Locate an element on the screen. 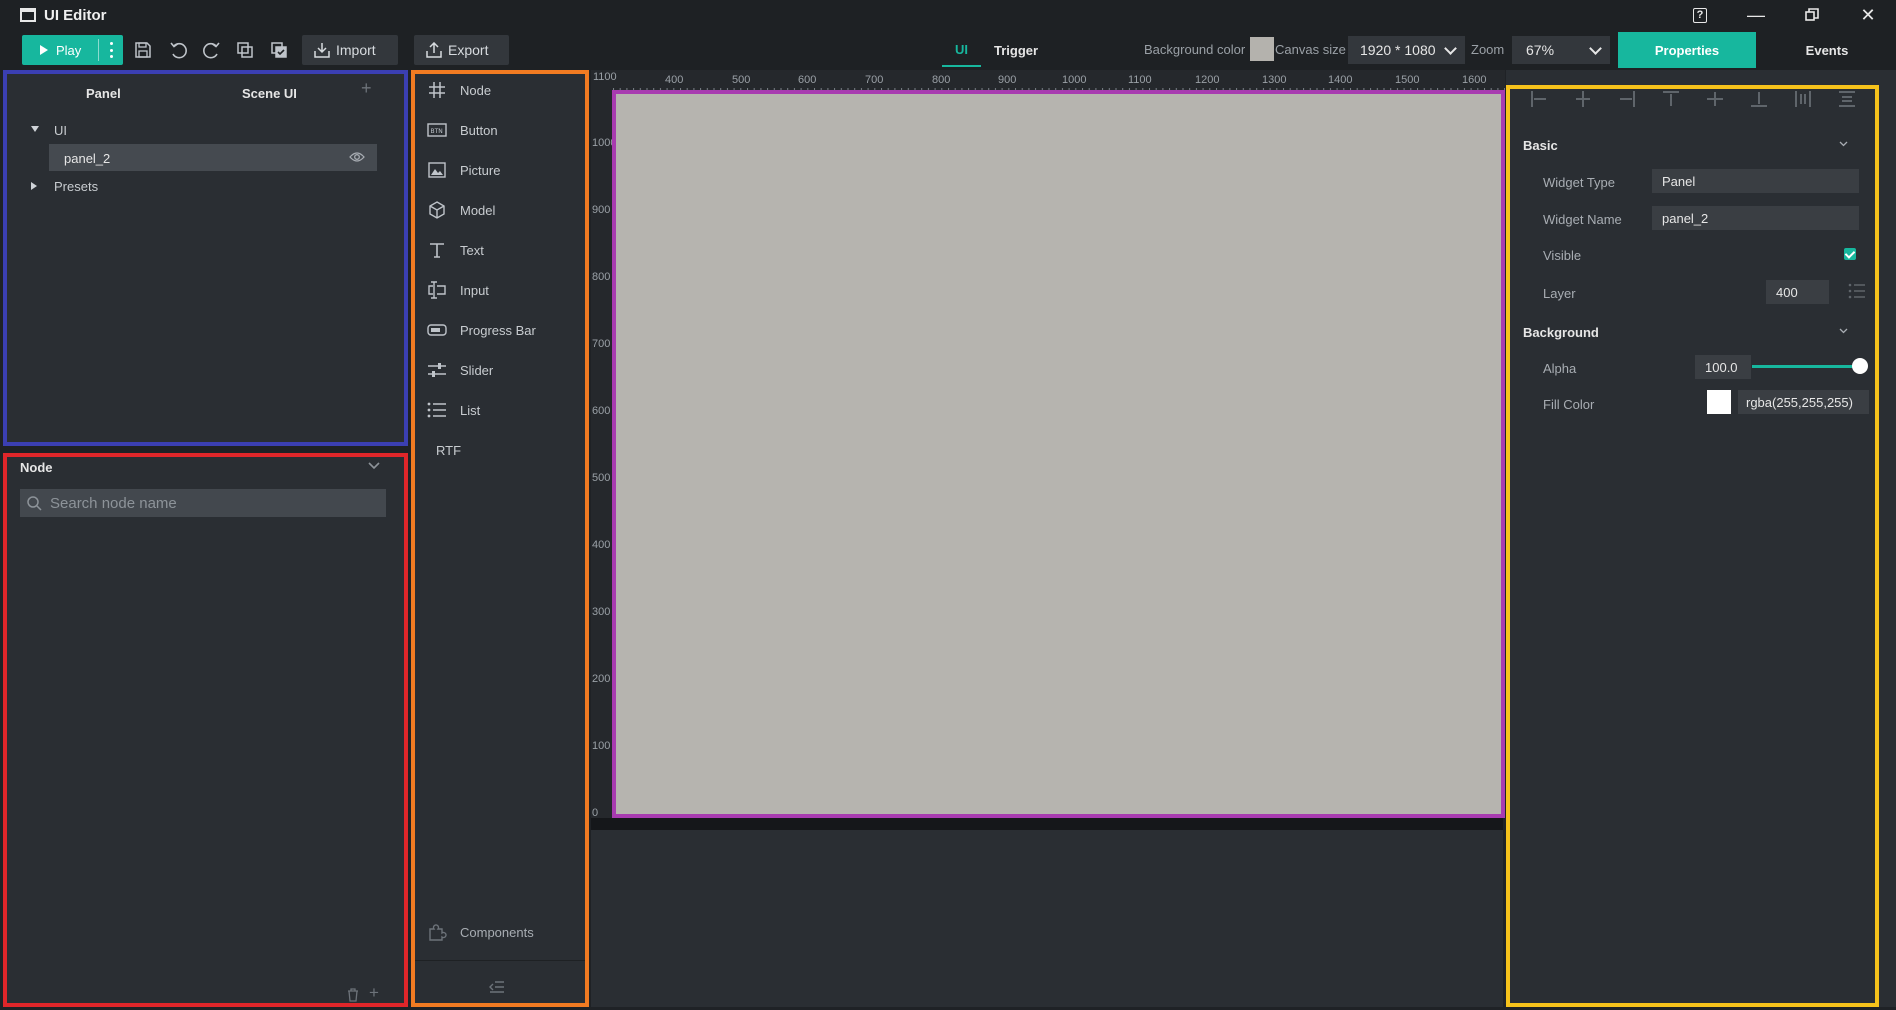 This screenshot has width=1896, height=1010. ruler-tick: 1200 is located at coordinates (1207, 80).